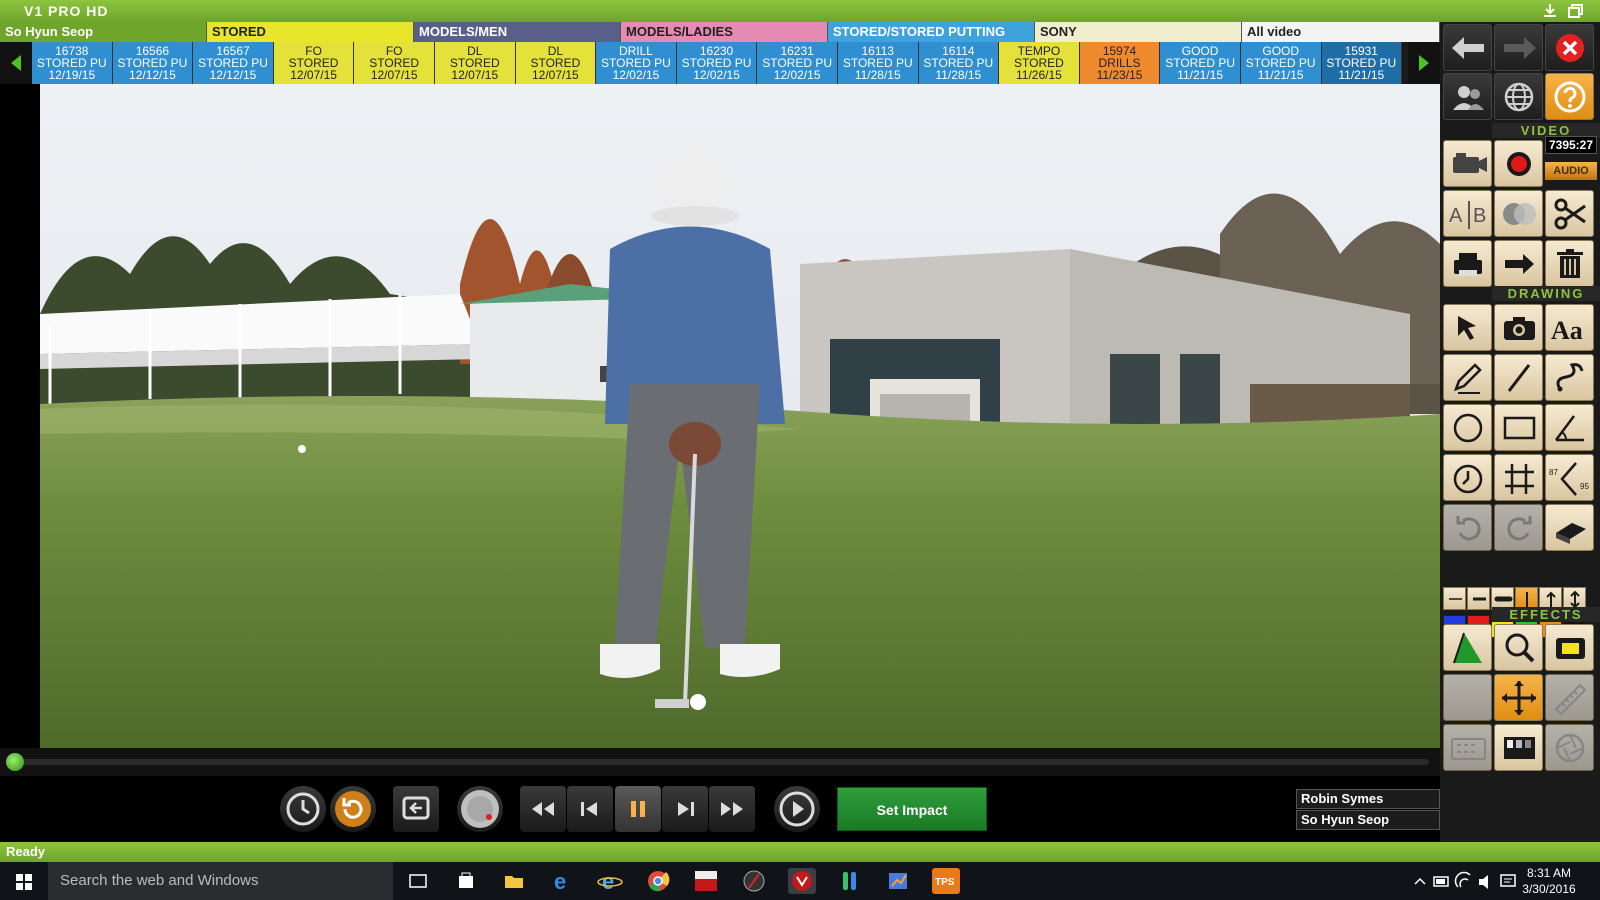 The width and height of the screenshot is (1600, 900). What do you see at coordinates (1368, 799) in the screenshot?
I see `name-slot-1: Robin Symes` at bounding box center [1368, 799].